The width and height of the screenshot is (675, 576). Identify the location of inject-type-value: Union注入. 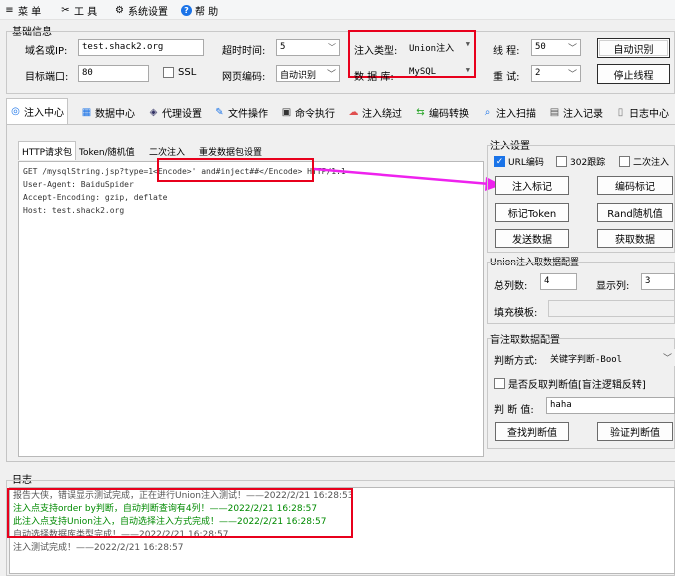
(432, 49).